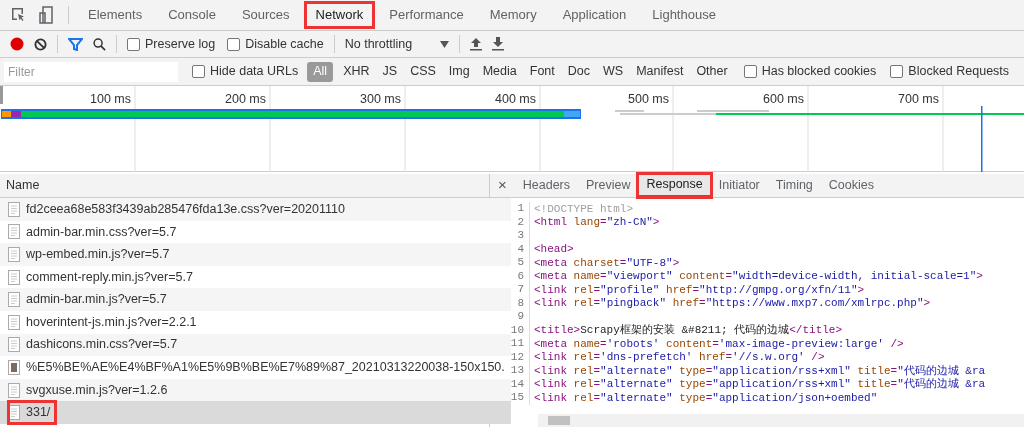  What do you see at coordinates (105, 322) in the screenshot?
I see `request-row: hoverintent-js.min.js?ver=2.2.1` at bounding box center [105, 322].